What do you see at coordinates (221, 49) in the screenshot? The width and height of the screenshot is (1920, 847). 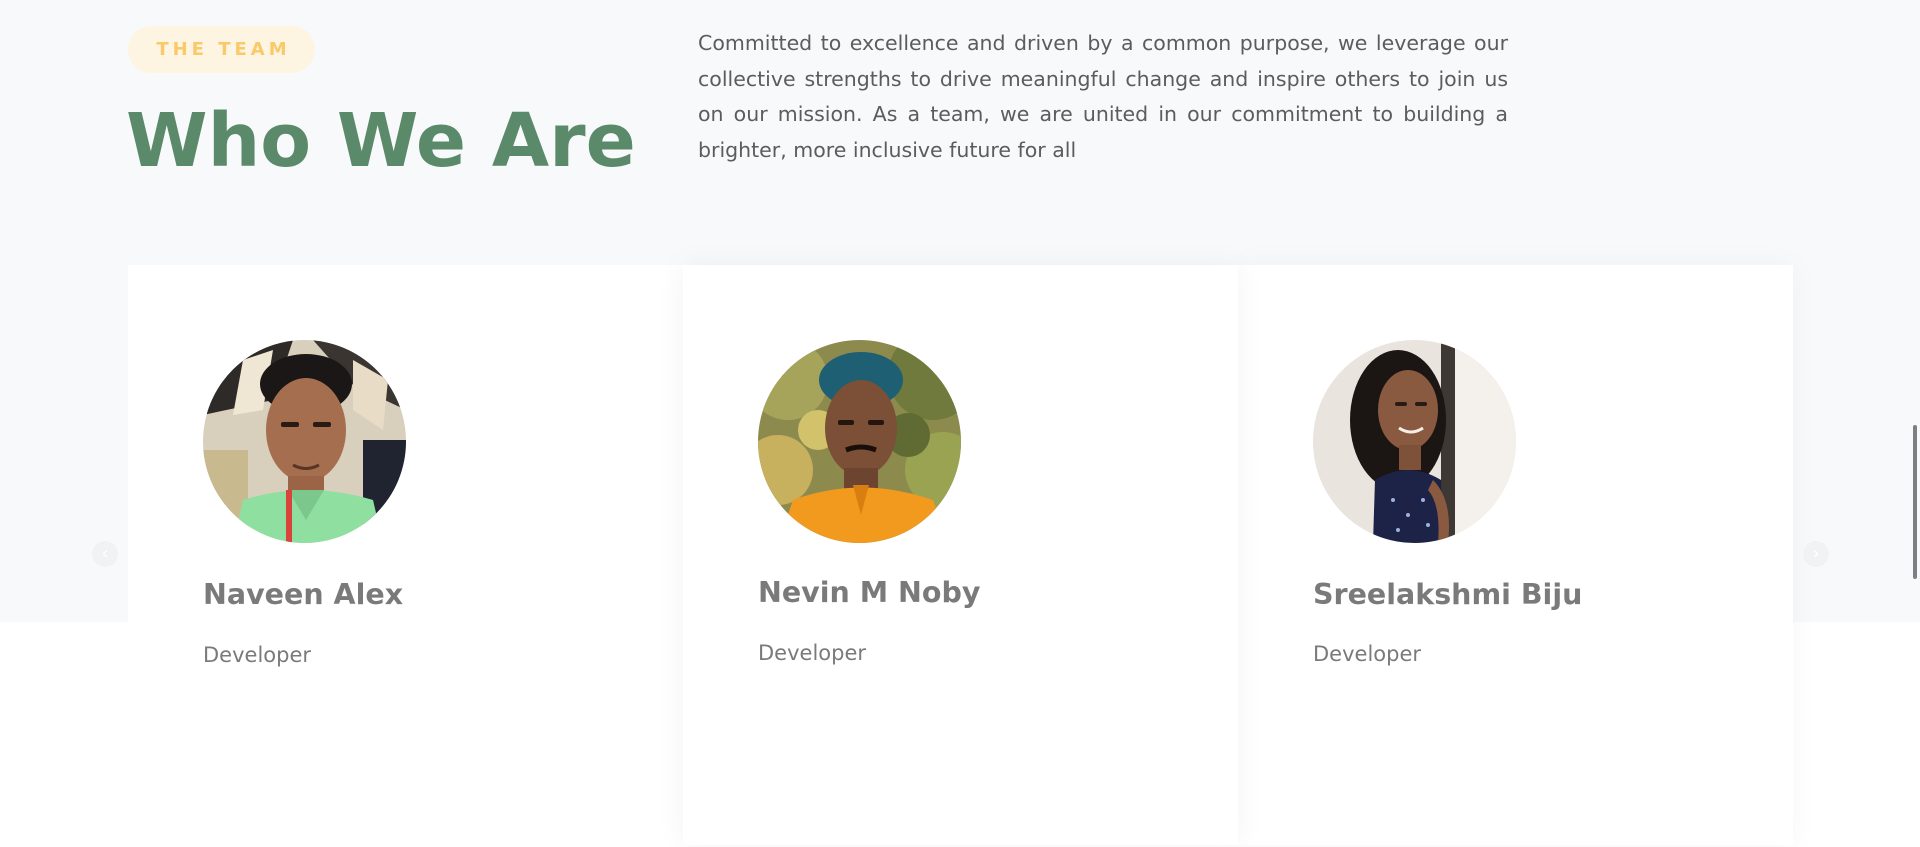 I see `section-tag: THE TEAM` at bounding box center [221, 49].